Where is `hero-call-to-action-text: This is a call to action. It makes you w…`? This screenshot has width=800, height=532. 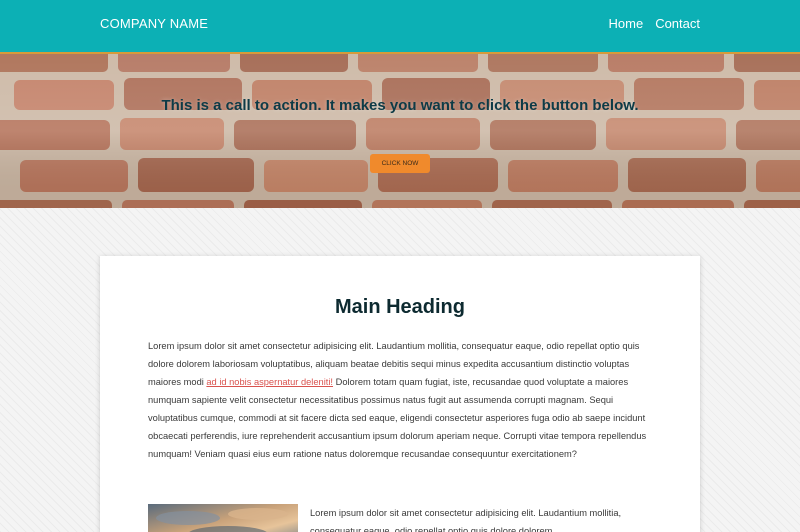
hero-call-to-action-text: This is a call to action. It makes you w… is located at coordinates (400, 105).